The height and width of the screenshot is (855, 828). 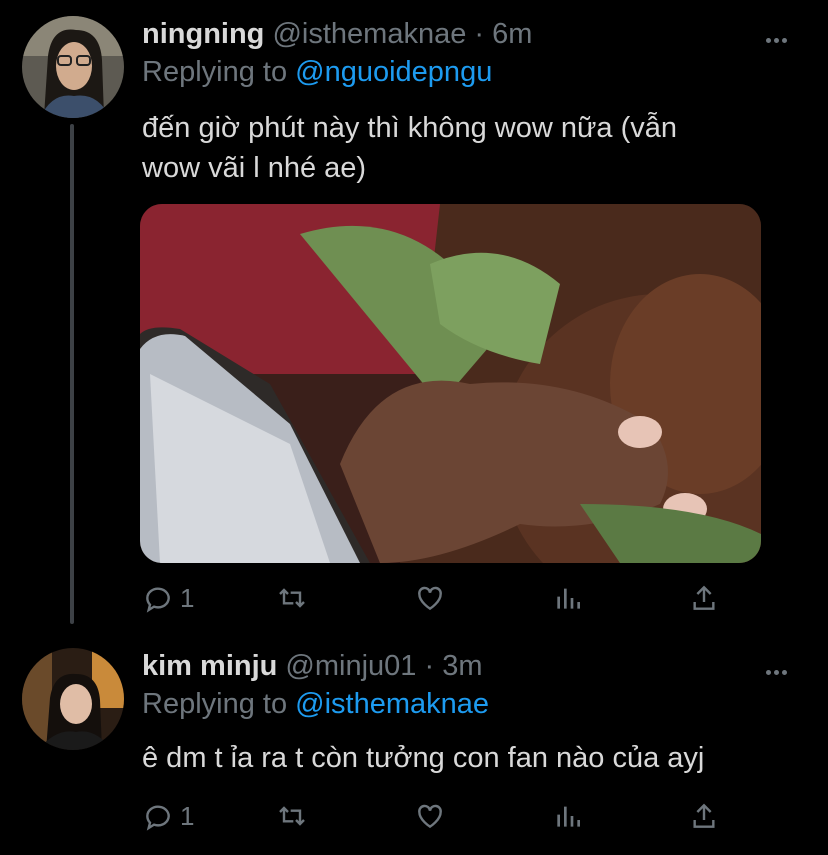 What do you see at coordinates (350, 666) in the screenshot?
I see `username: @minju01` at bounding box center [350, 666].